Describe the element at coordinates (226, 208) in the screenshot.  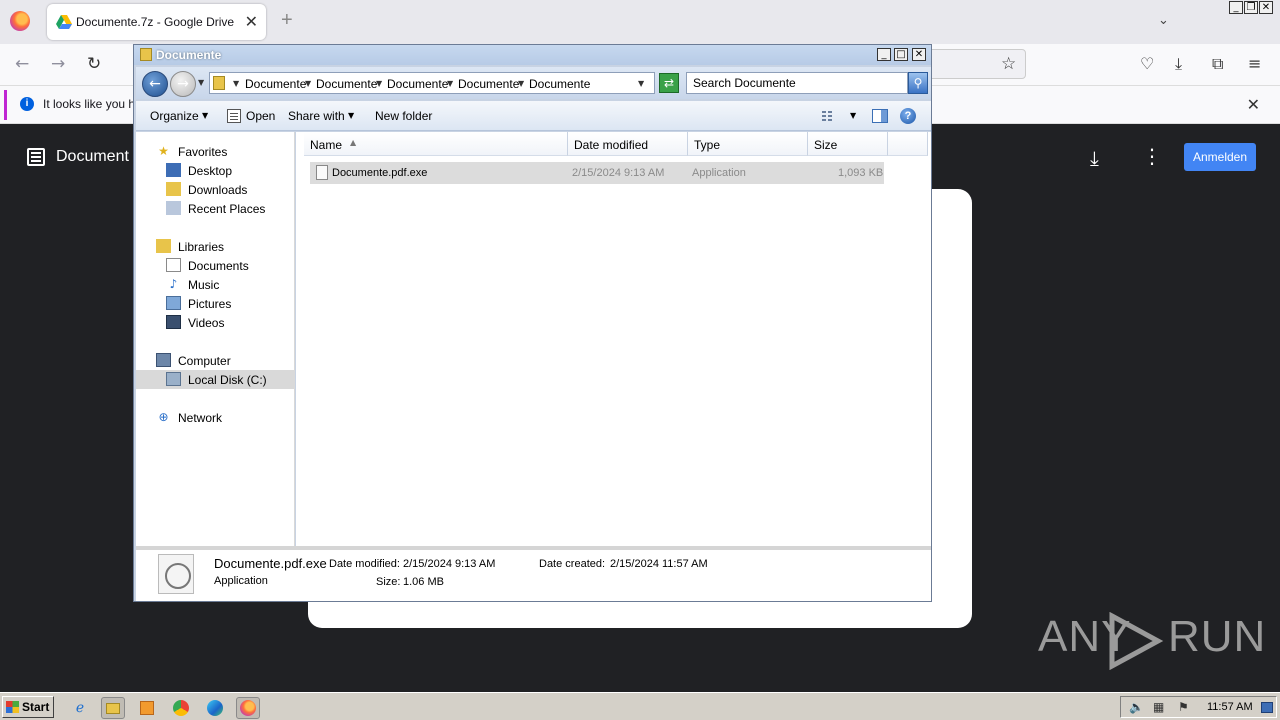
I see `nav-recent-places: Recent Places` at that location.